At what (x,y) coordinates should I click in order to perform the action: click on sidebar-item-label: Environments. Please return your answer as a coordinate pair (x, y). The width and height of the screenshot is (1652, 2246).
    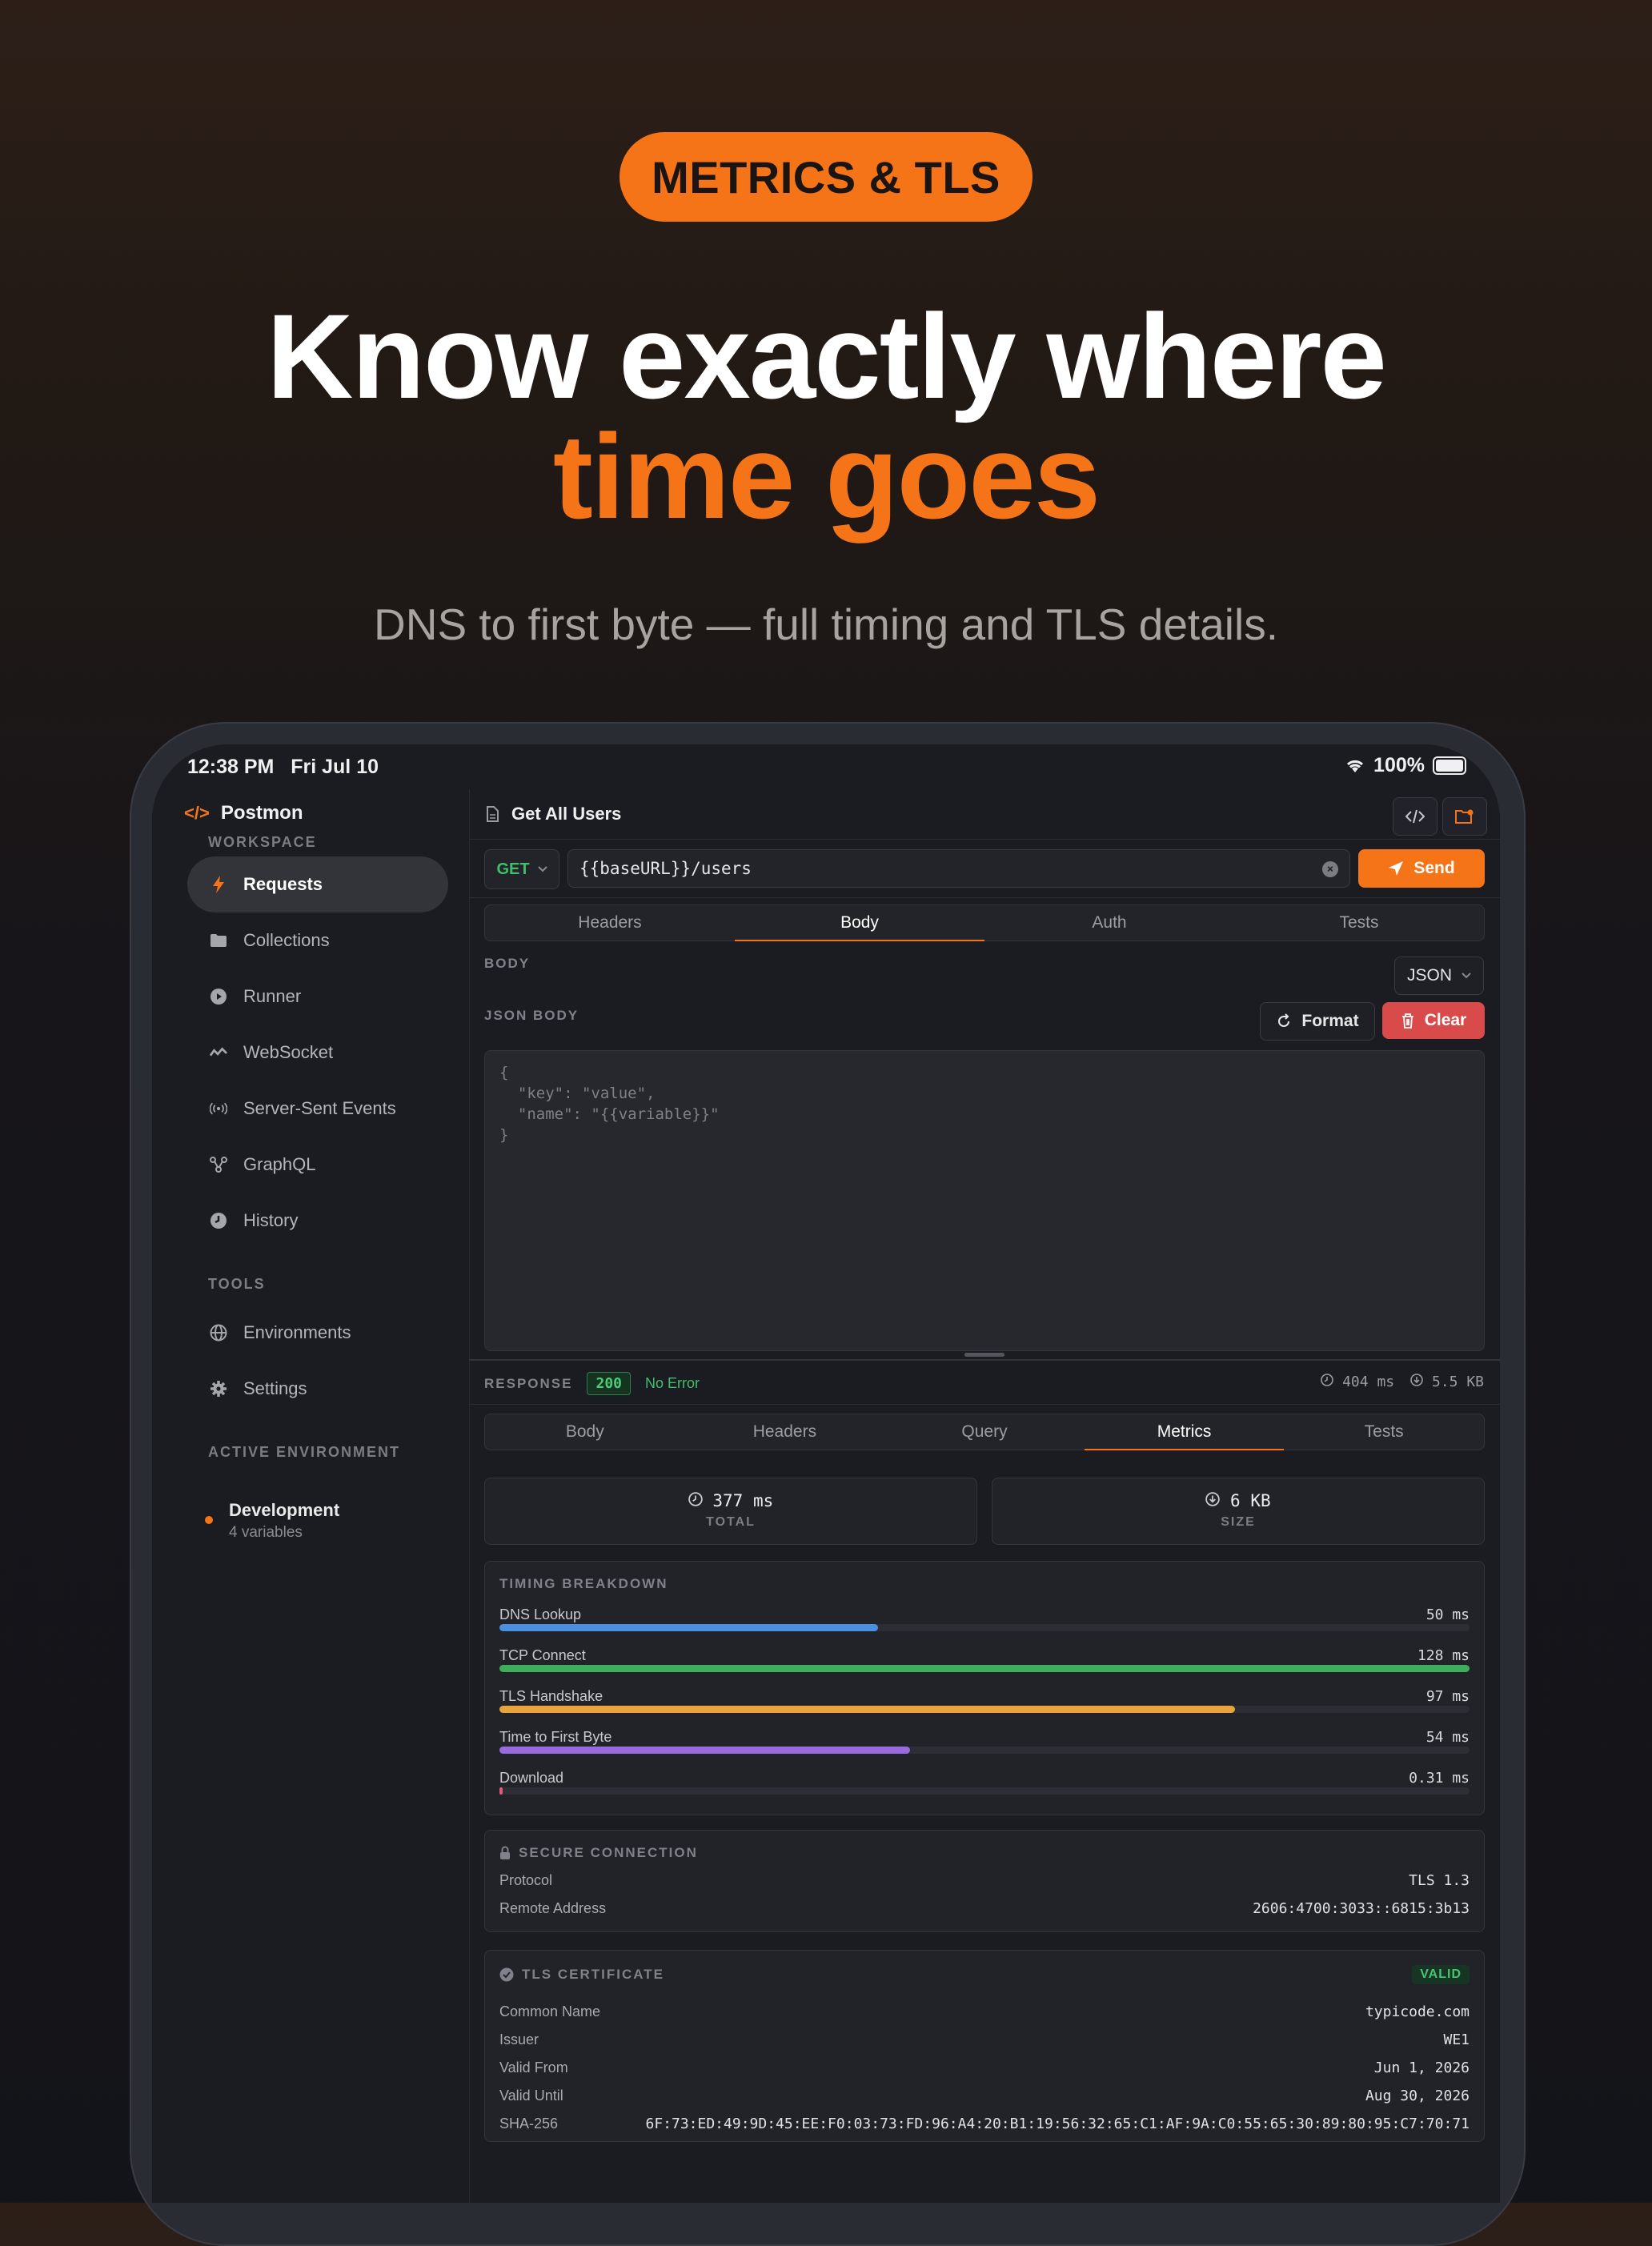
    Looking at the image, I should click on (297, 1332).